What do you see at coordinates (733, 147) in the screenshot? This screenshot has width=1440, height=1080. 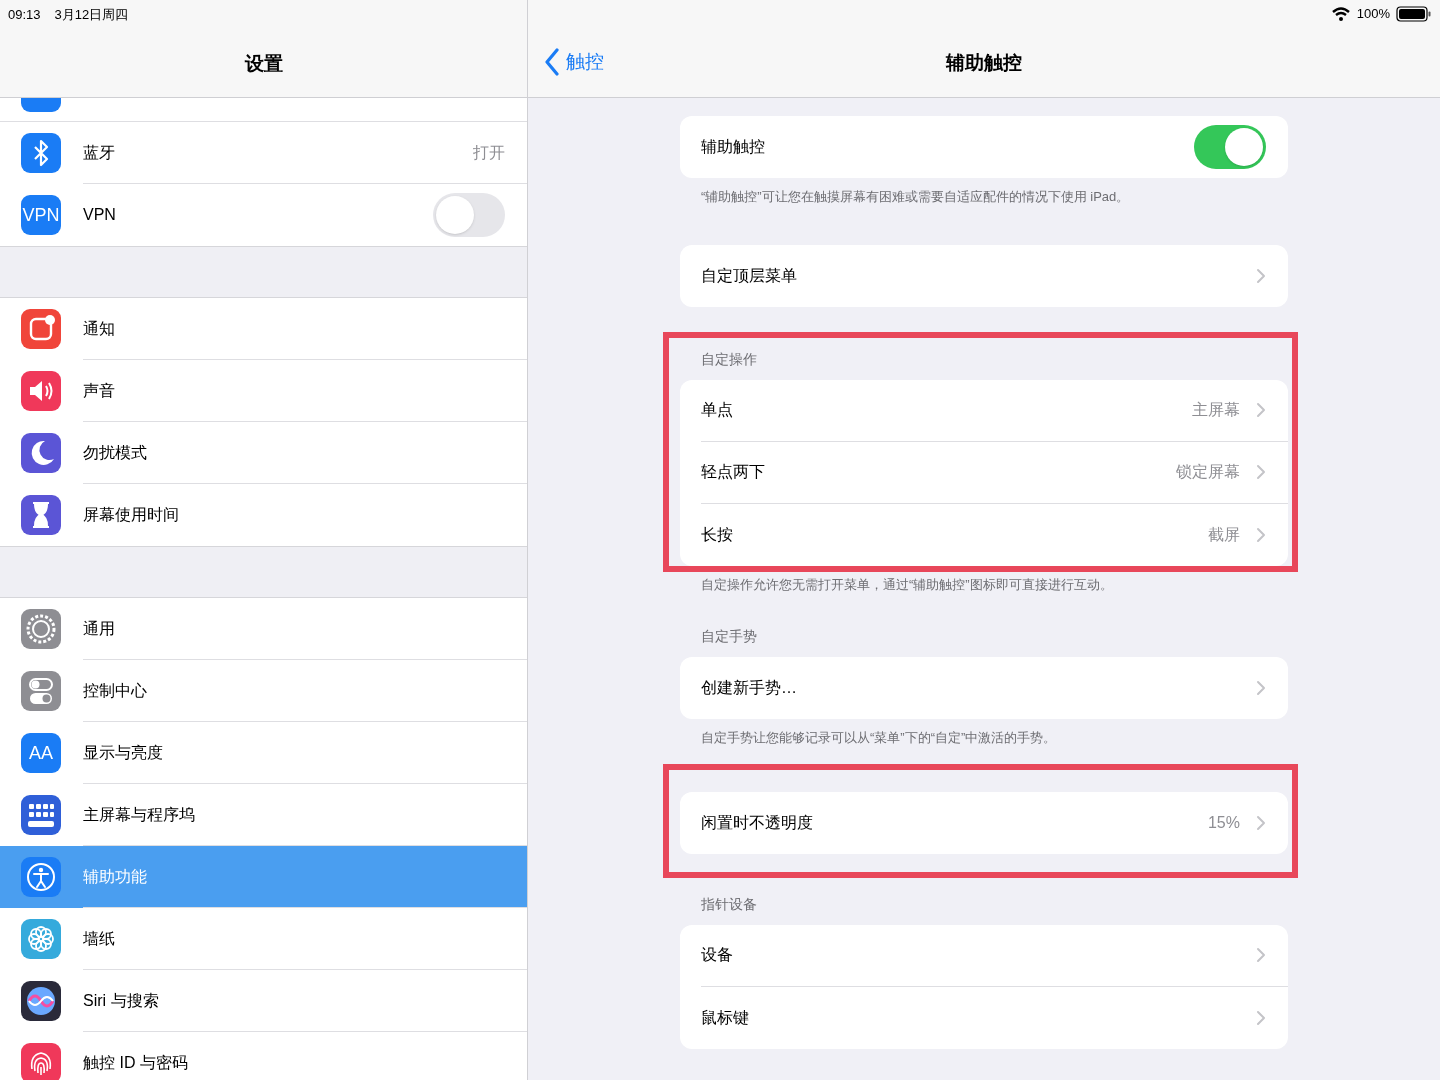 I see `row-label: 辅助触控` at bounding box center [733, 147].